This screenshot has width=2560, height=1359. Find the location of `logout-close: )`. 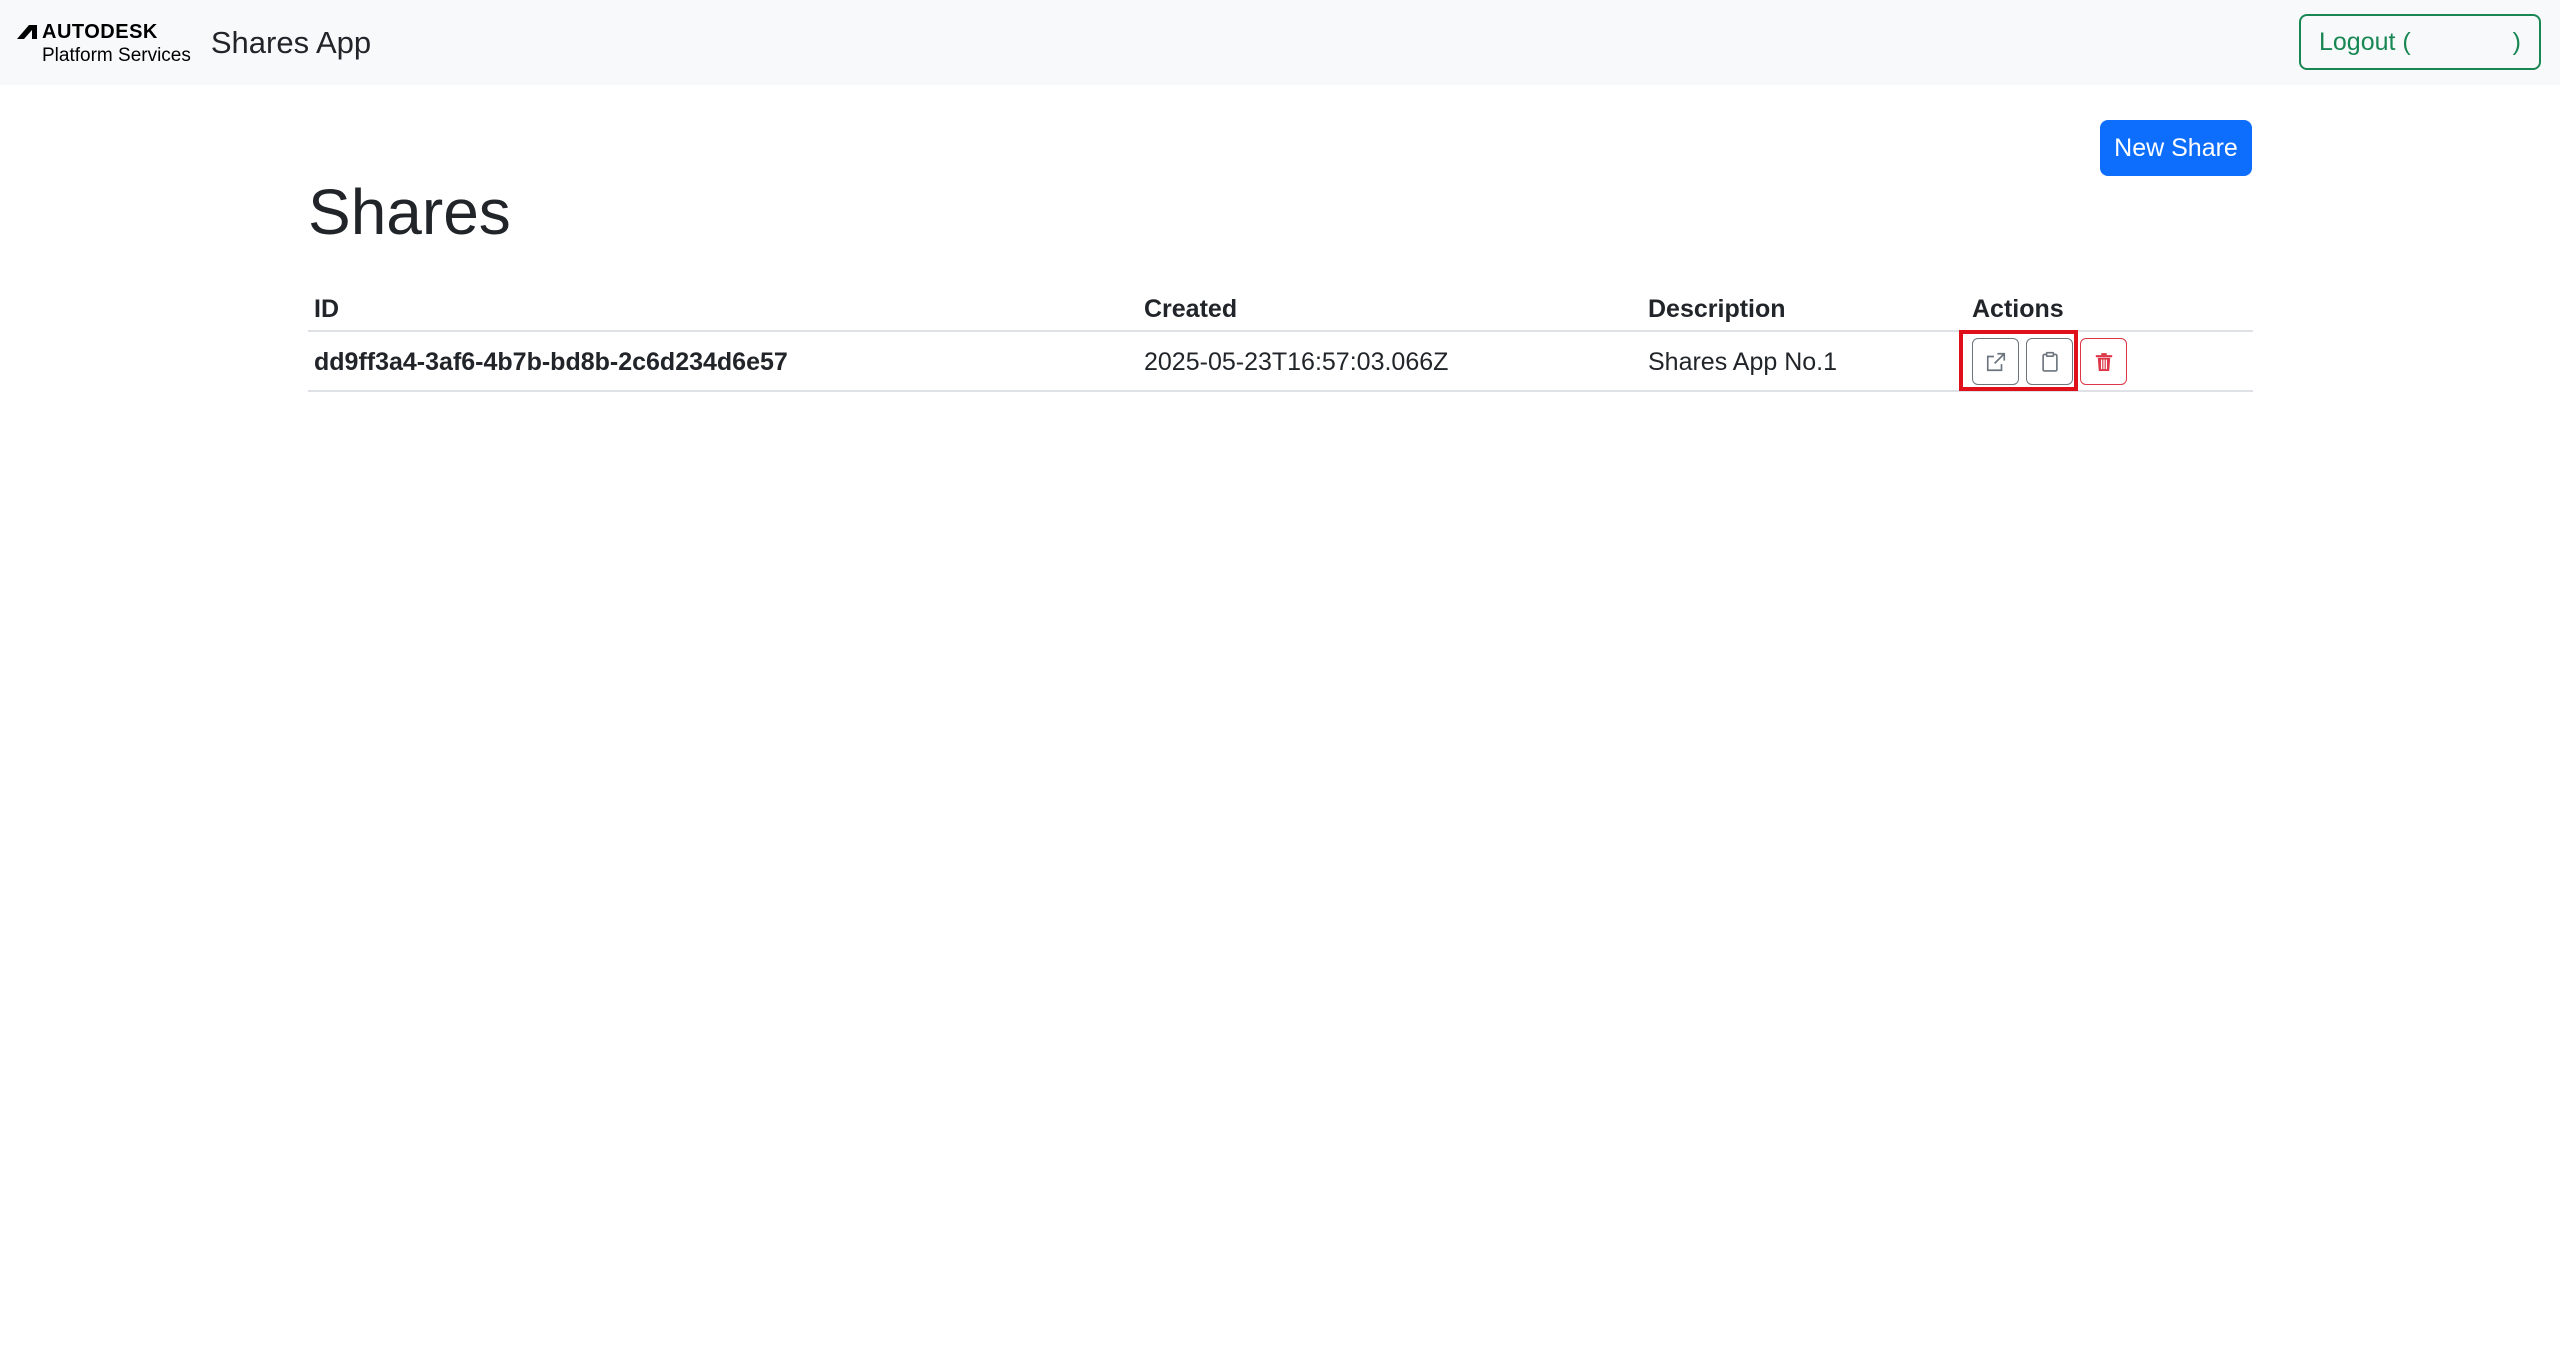

logout-close: ) is located at coordinates (2516, 41).